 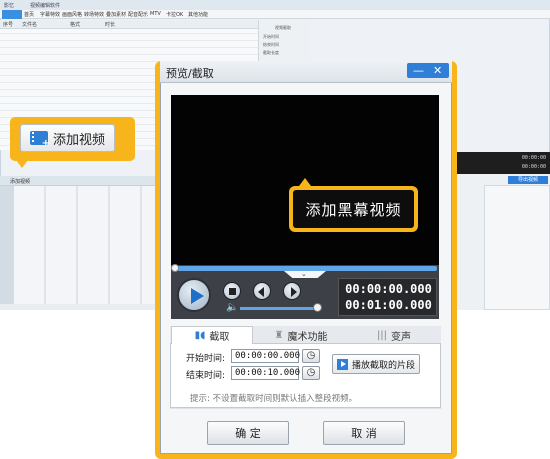 I want to click on right-side-list, so click(x=517, y=247).